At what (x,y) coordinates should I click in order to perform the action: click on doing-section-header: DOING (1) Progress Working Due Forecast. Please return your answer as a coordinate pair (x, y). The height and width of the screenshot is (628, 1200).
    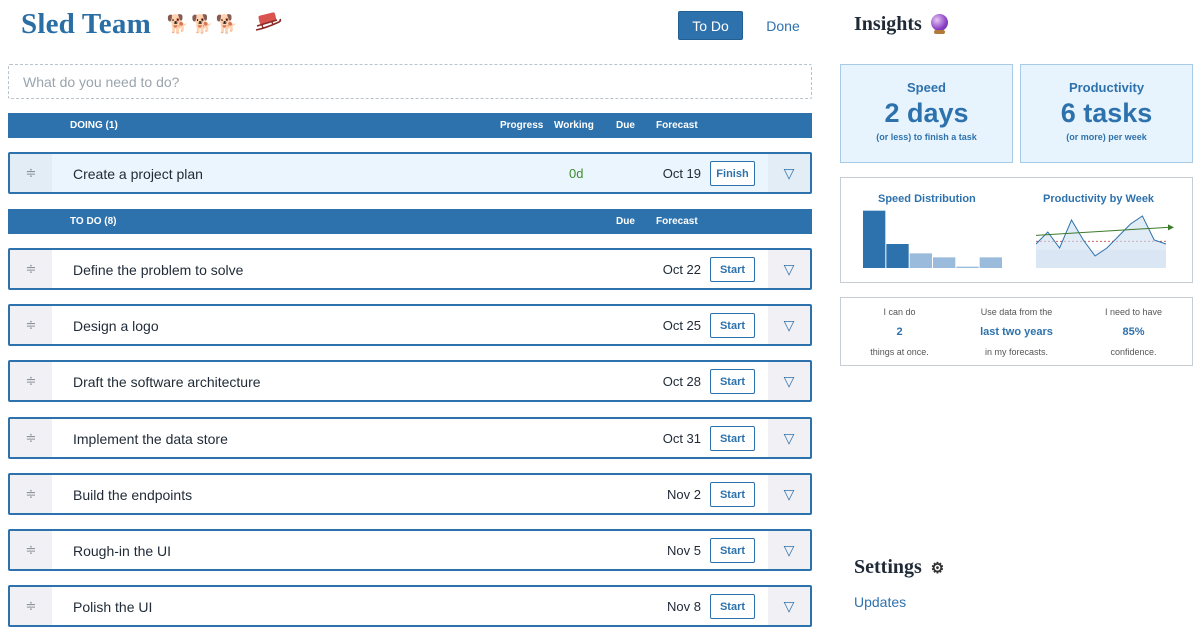
    Looking at the image, I should click on (410, 125).